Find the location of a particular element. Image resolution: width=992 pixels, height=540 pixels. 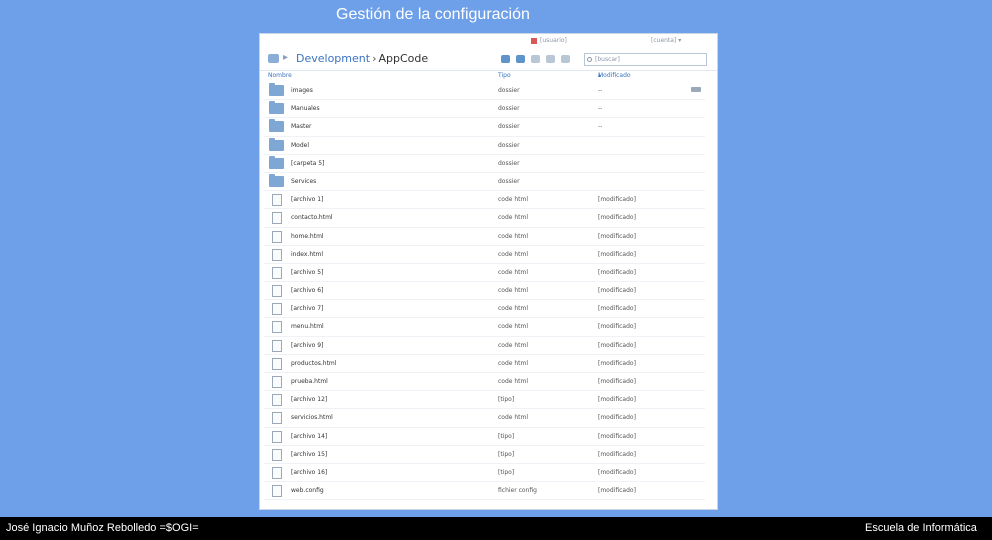

edit-icon is located at coordinates (550, 59).